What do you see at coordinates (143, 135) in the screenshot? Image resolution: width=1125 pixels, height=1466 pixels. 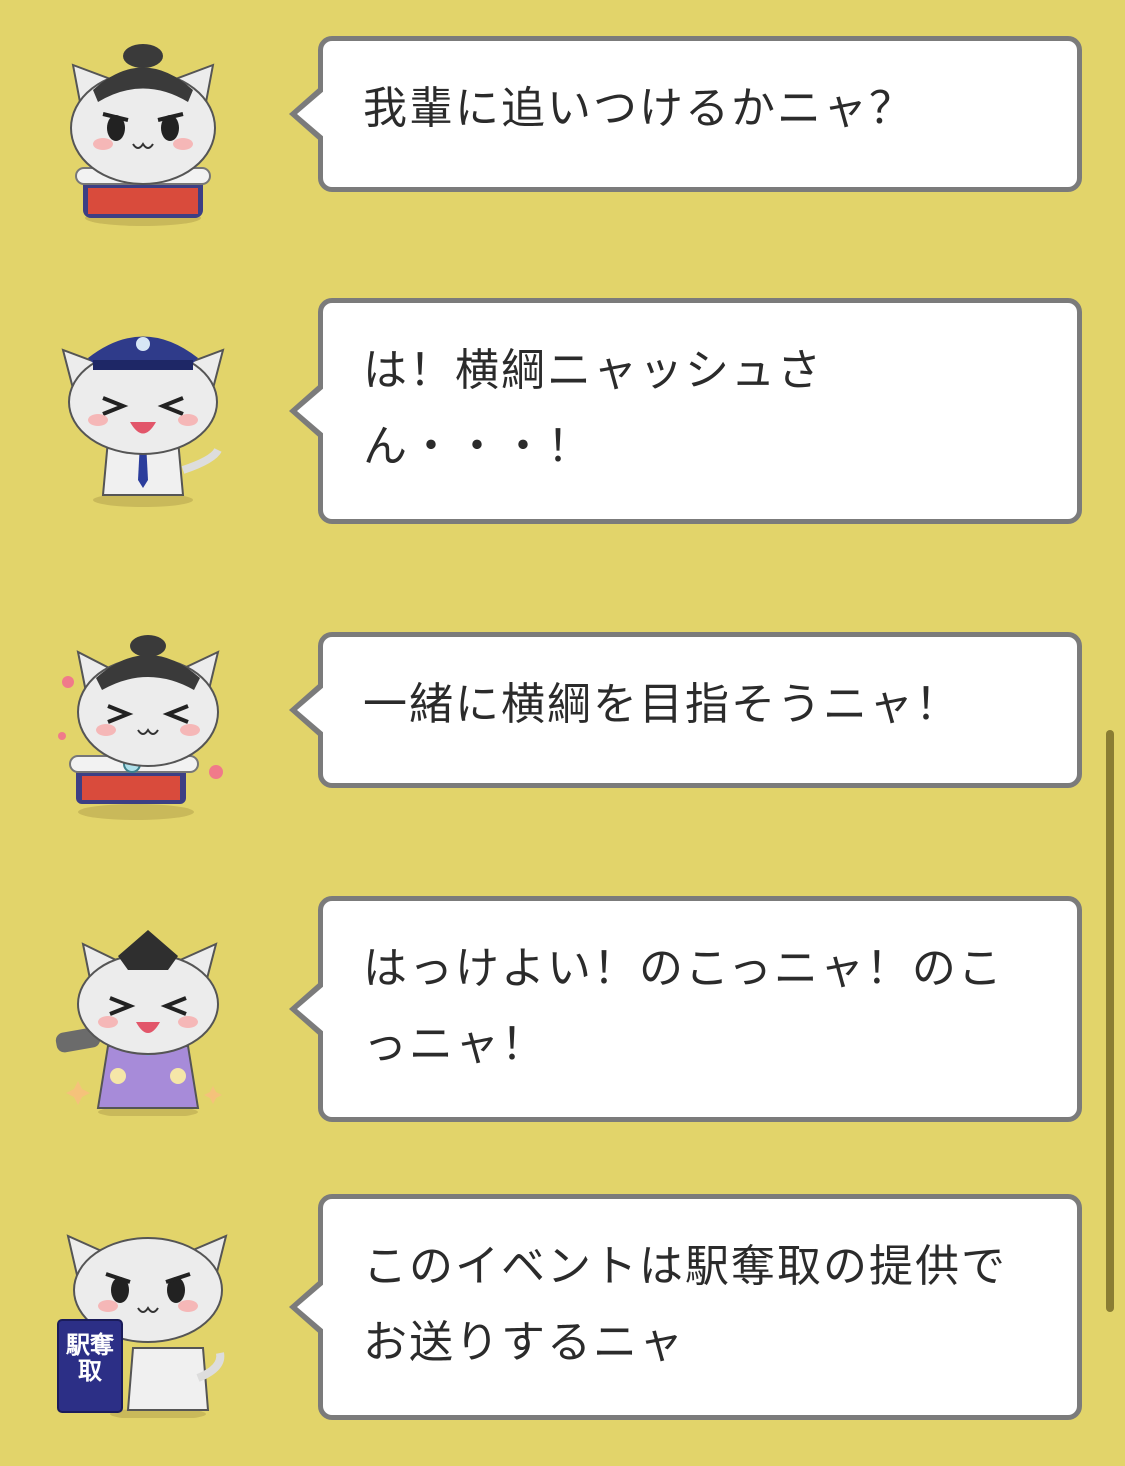 I see `sumo-cat-avatar` at bounding box center [143, 135].